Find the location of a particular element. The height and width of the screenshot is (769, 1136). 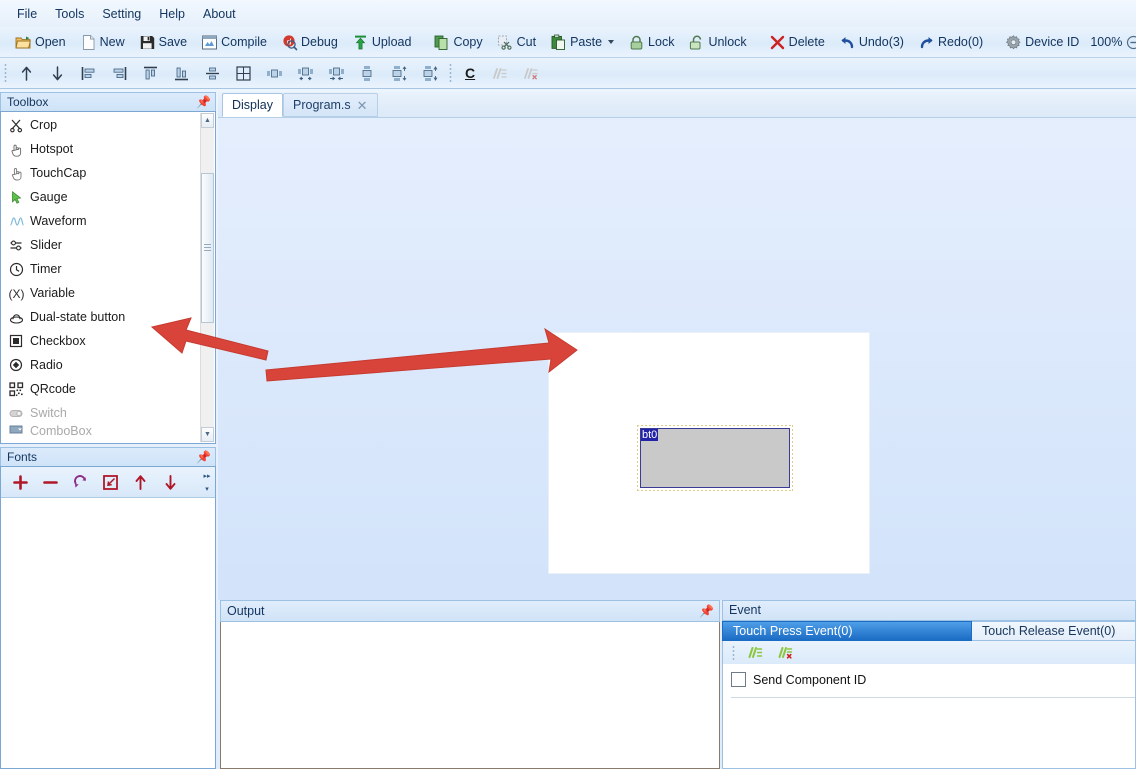

font-edit-button is located at coordinates (110, 482).